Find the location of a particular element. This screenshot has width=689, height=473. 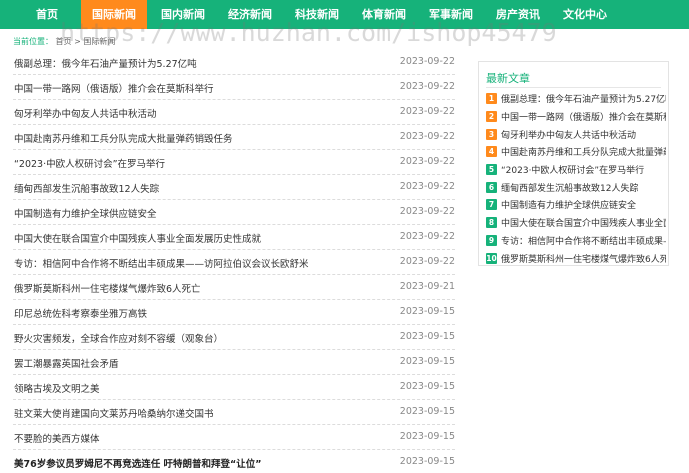

latest-article-link: 俄副总理：俄今年石油产量预计为5.27亿吨 is located at coordinates (583, 98).